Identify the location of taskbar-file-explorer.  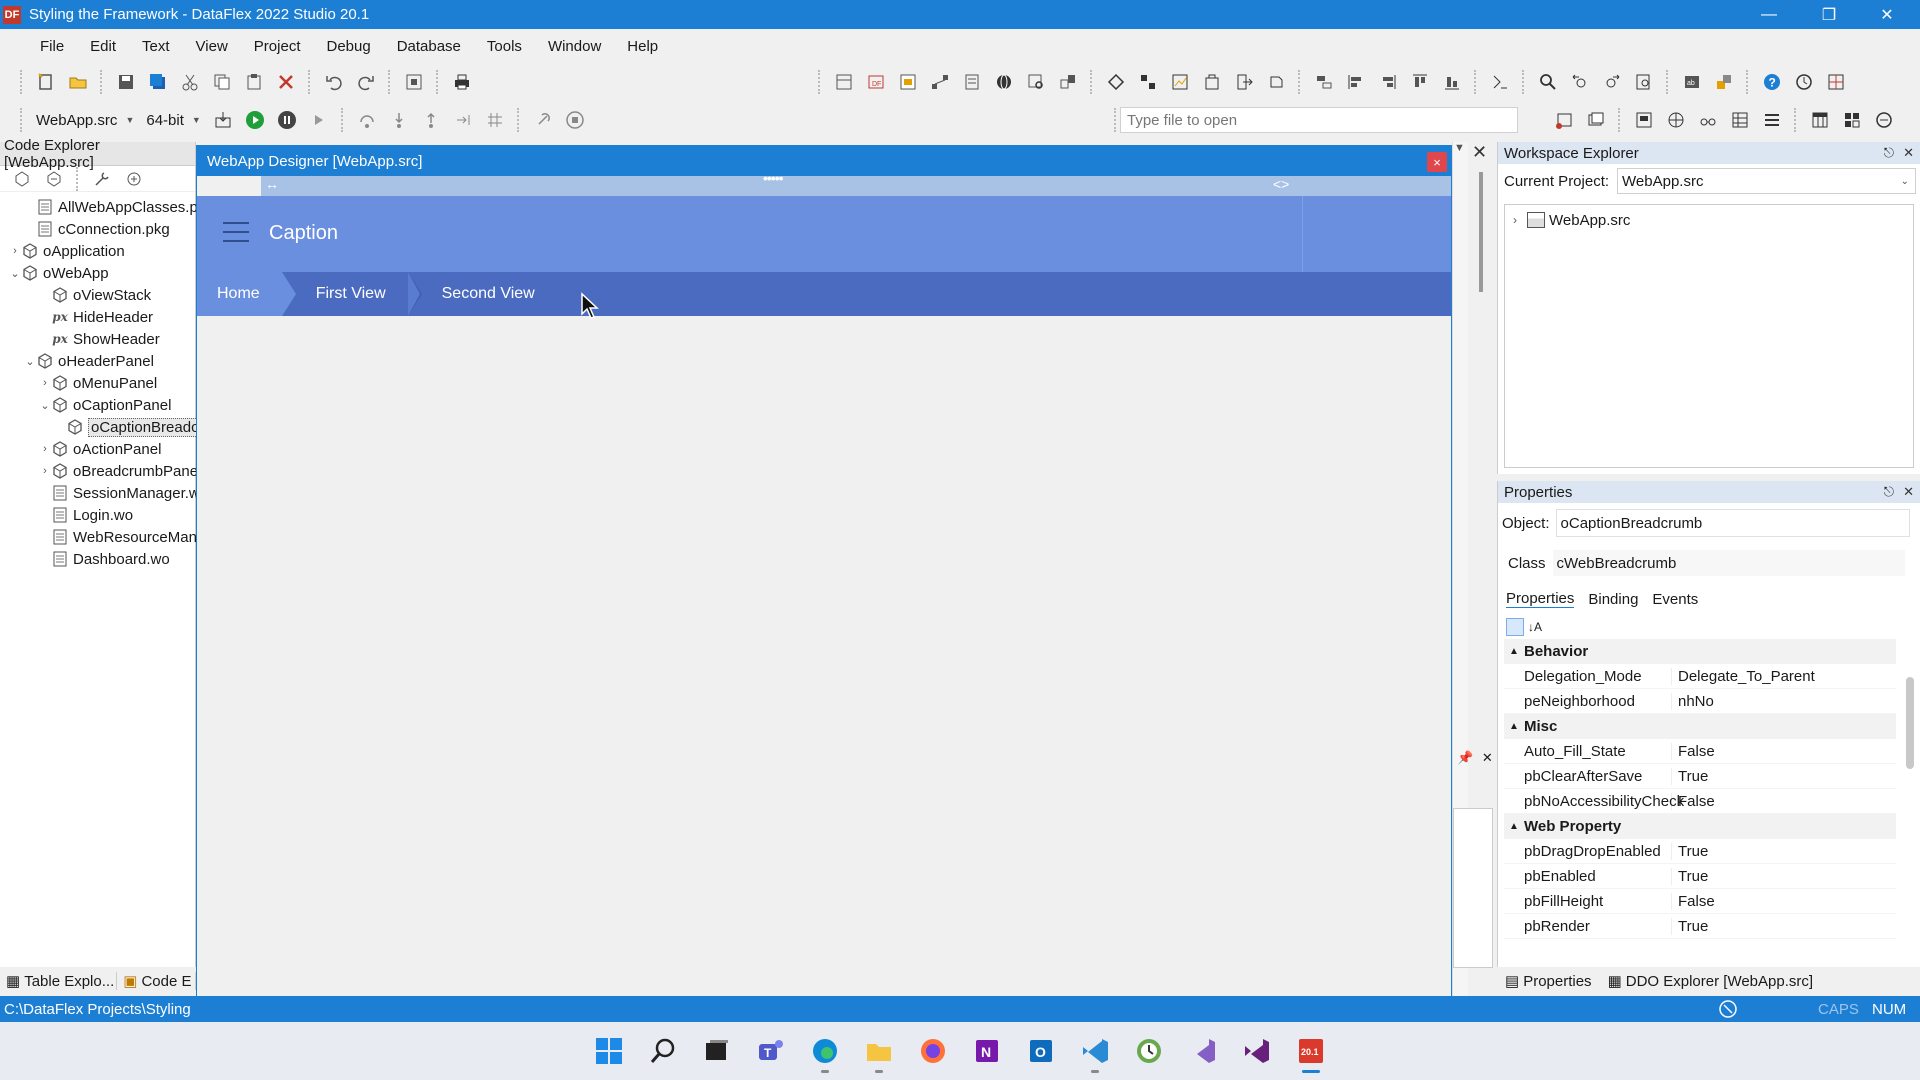
(879, 1051).